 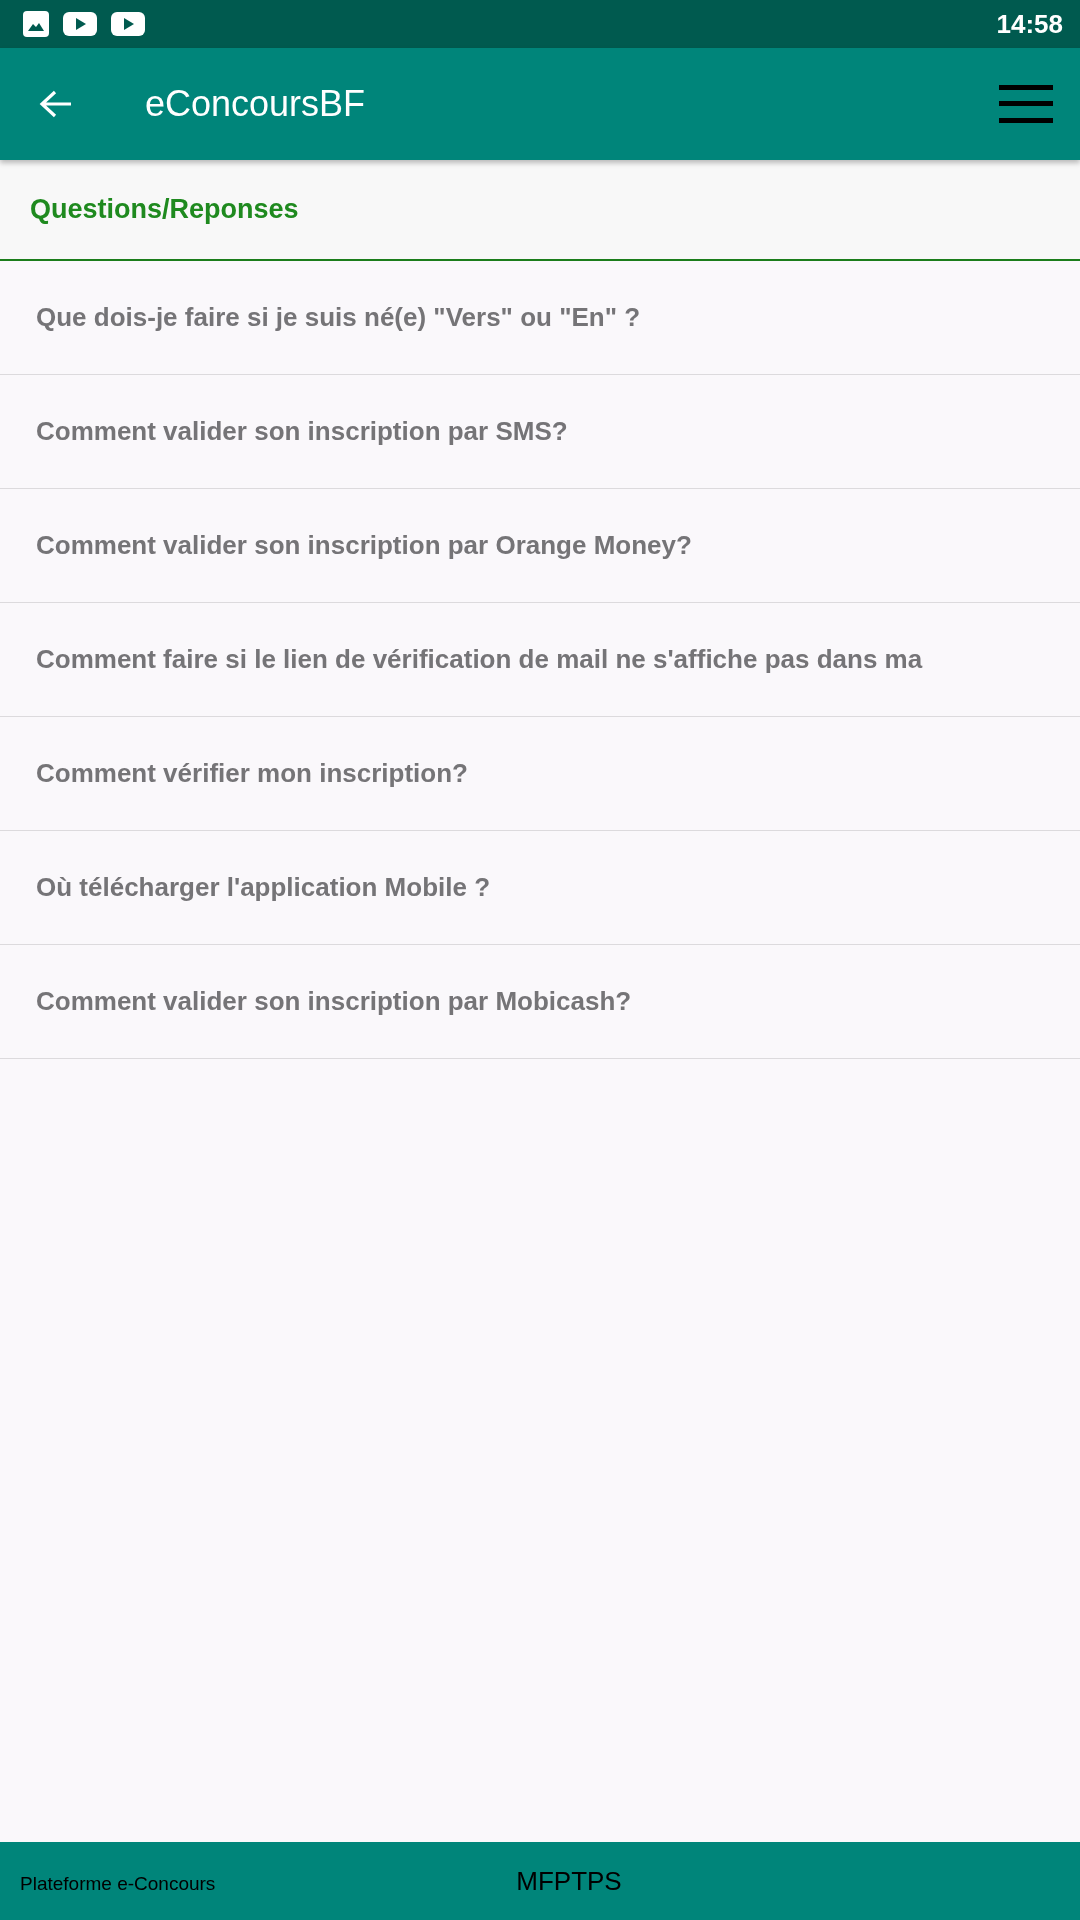 I want to click on ministry-label: MFPTPS, so click(x=569, y=1881).